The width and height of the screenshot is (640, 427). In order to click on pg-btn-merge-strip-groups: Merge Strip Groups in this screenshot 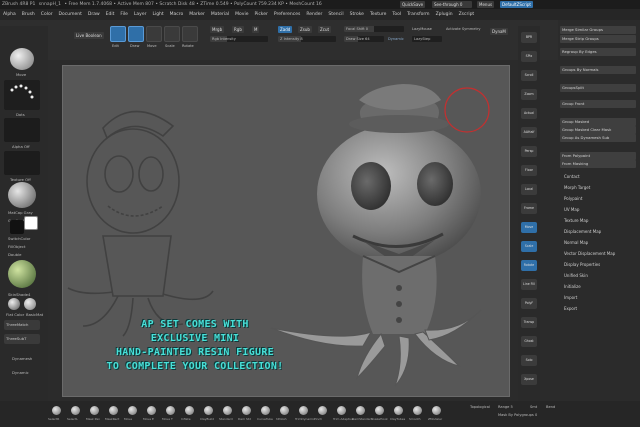, I will do `click(598, 39)`.